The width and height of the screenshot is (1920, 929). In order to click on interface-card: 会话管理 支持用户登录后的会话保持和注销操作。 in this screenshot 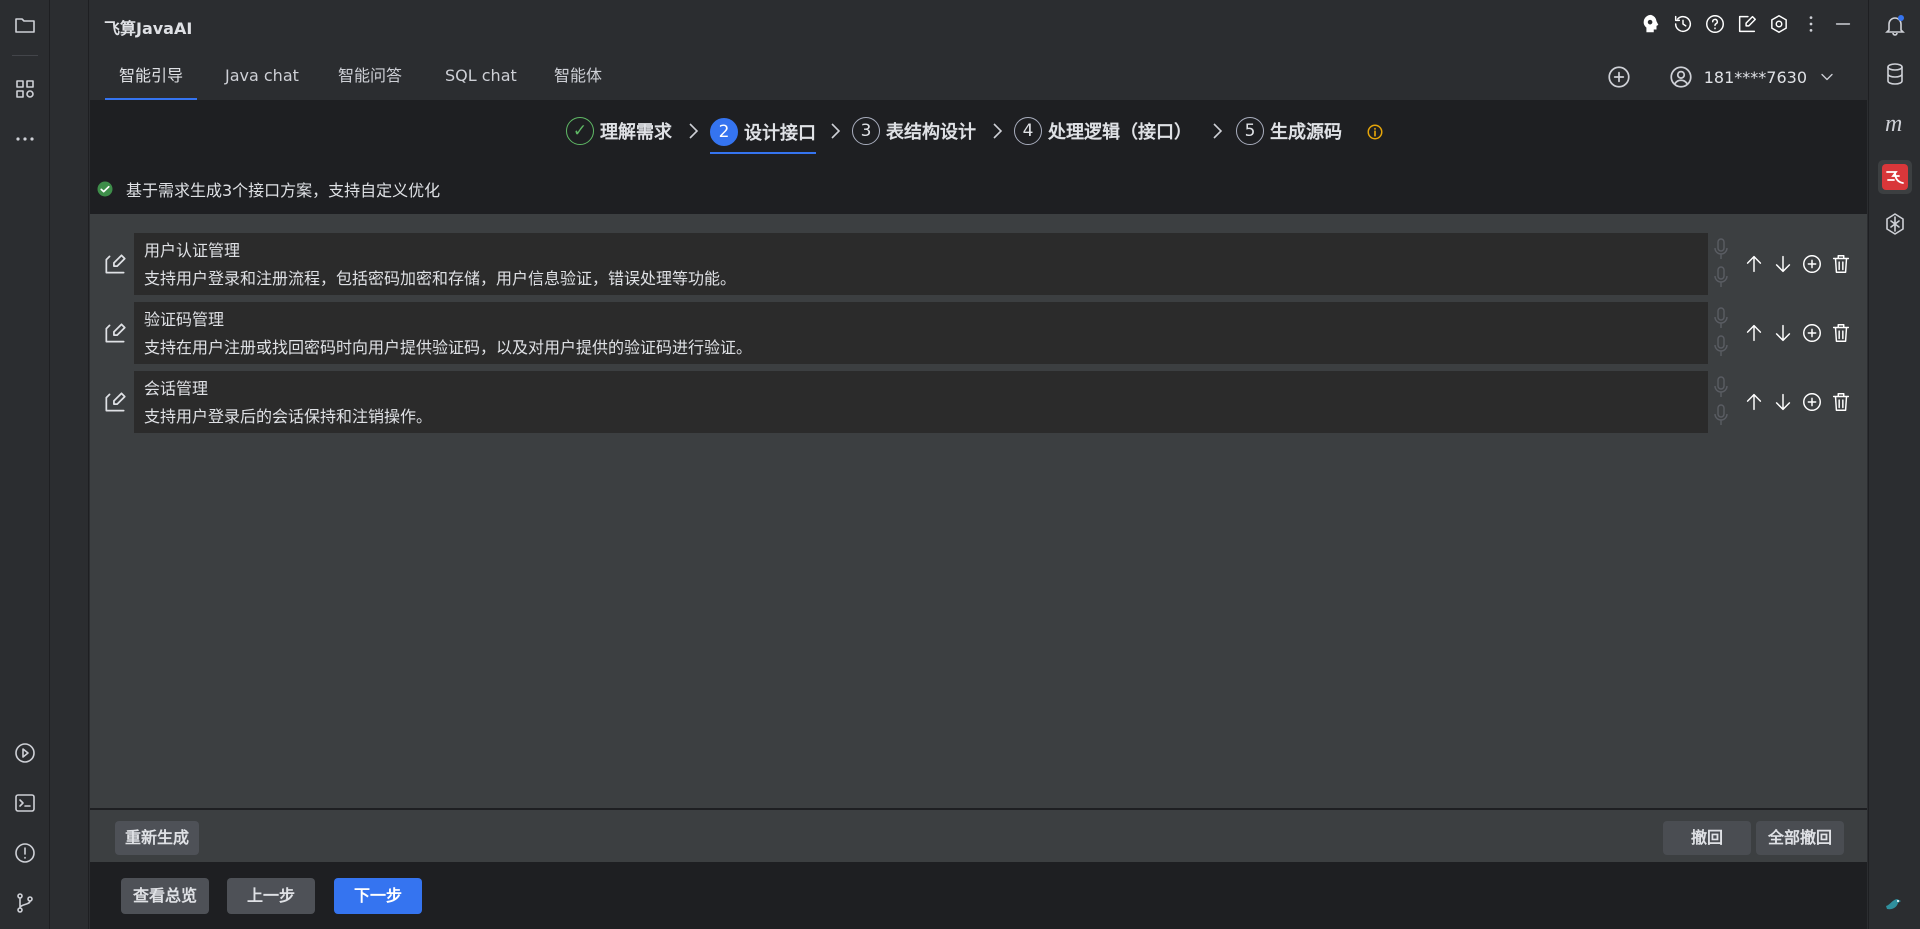, I will do `click(921, 402)`.